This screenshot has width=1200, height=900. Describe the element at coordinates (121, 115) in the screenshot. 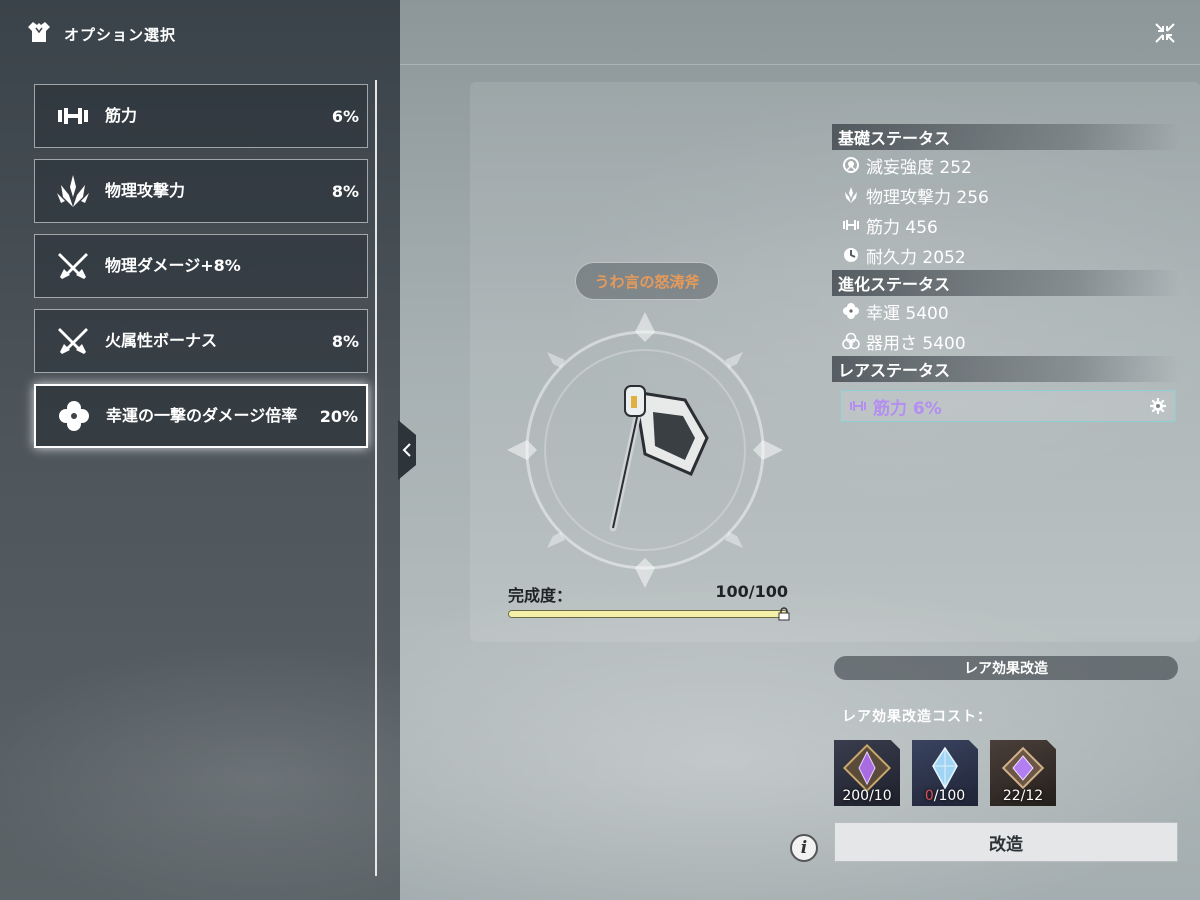

I see `option-label: 筋力` at that location.